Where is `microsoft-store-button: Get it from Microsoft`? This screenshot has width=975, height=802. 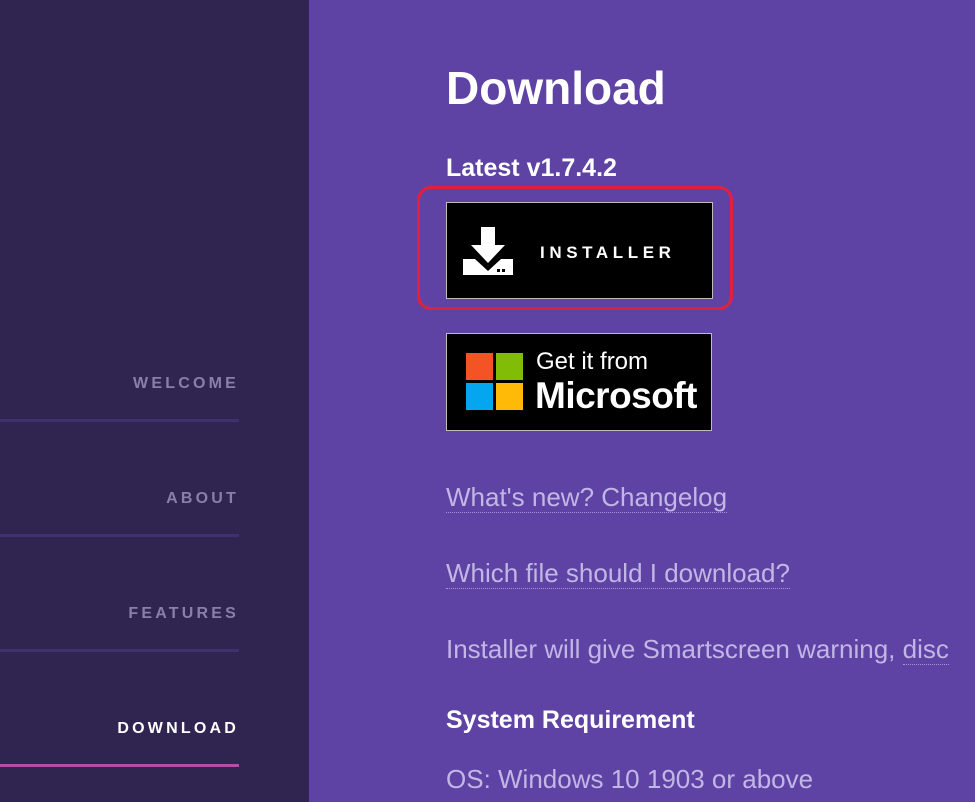 microsoft-store-button: Get it from Microsoft is located at coordinates (579, 382).